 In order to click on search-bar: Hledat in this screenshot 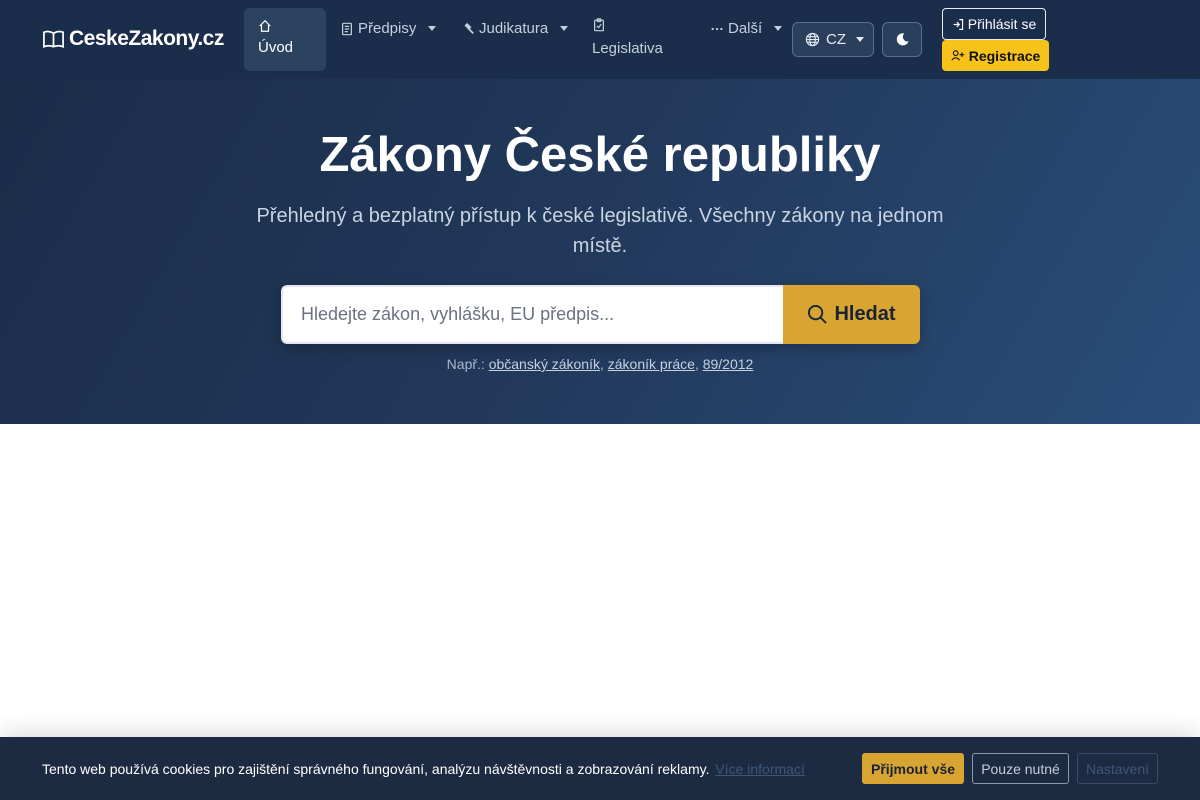, I will do `click(600, 314)`.